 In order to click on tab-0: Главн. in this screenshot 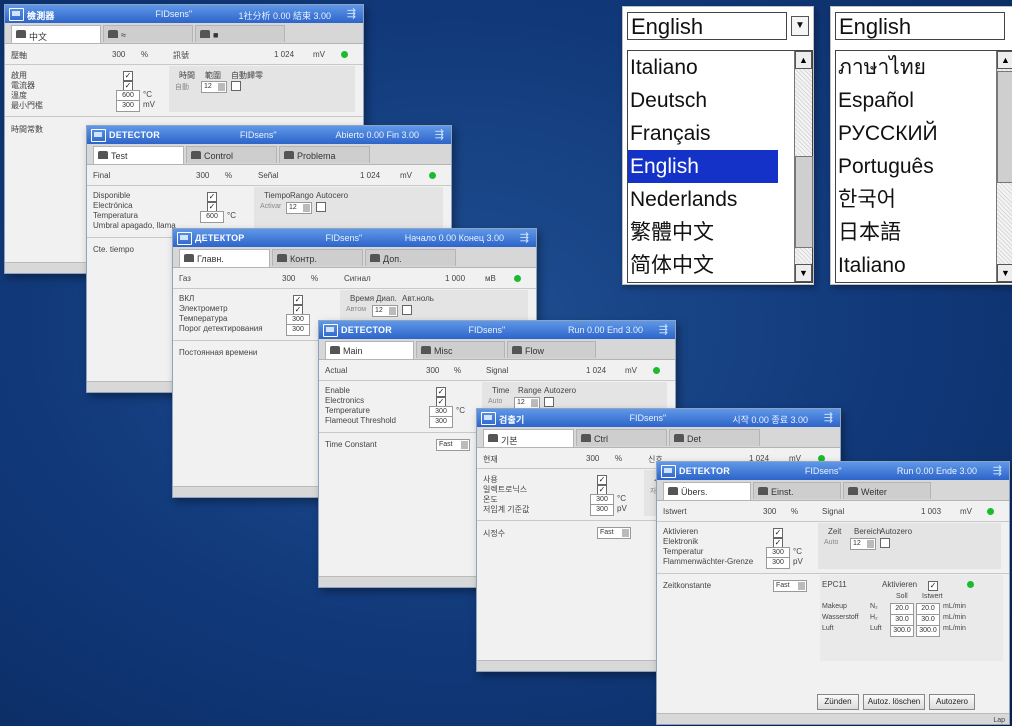, I will do `click(224, 258)`.